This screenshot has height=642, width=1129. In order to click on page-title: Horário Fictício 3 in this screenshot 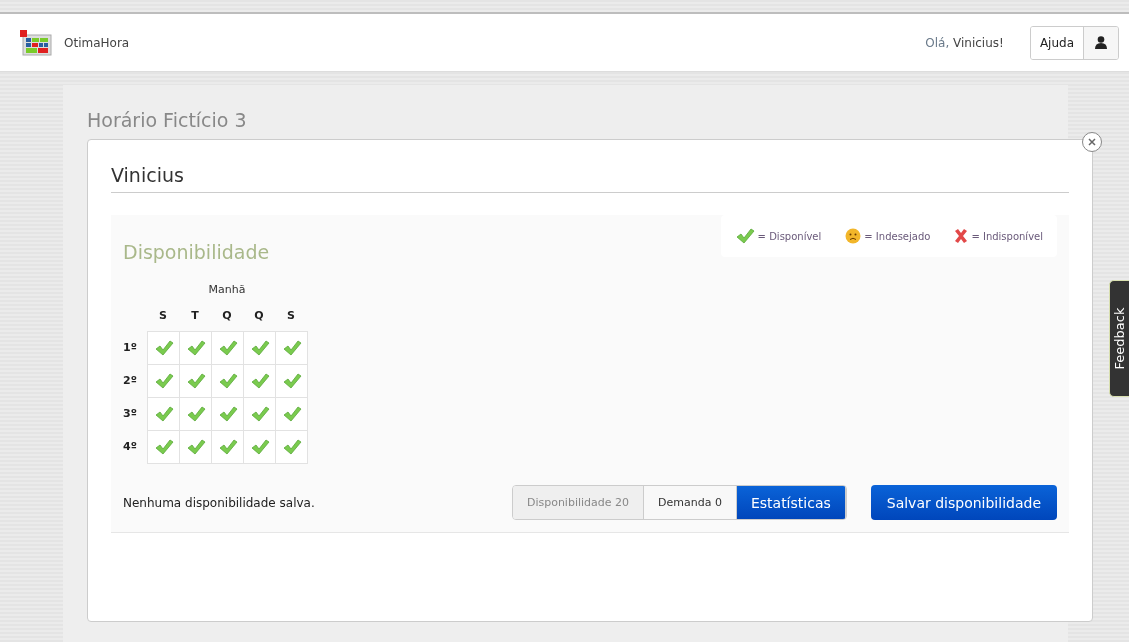, I will do `click(167, 120)`.